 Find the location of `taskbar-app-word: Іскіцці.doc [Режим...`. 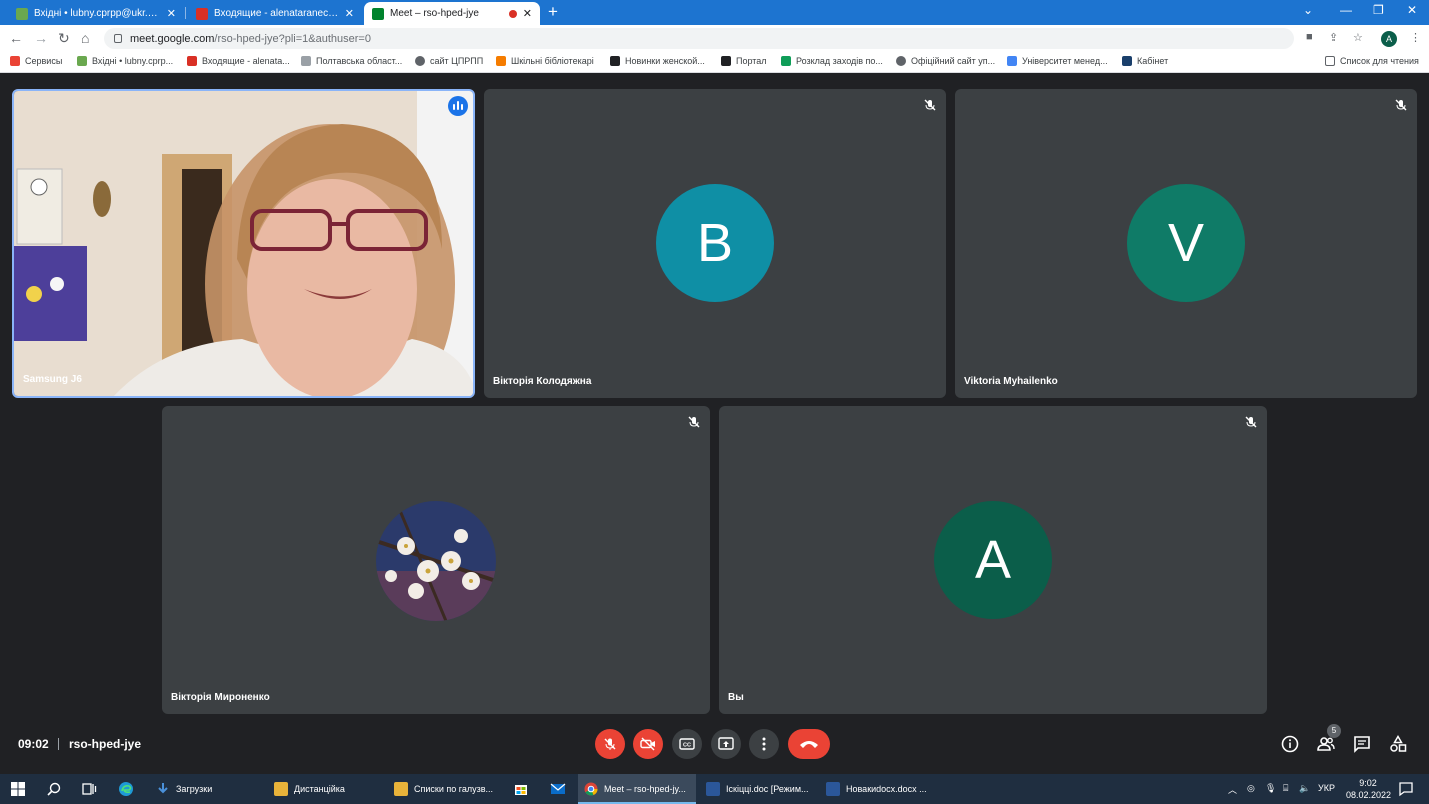

taskbar-app-word: Іскіцці.doc [Режим... is located at coordinates (758, 789).